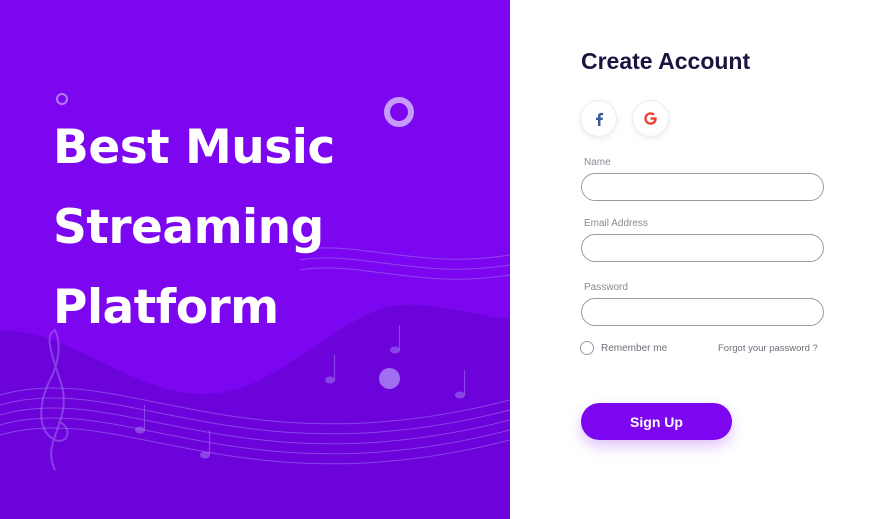 The width and height of the screenshot is (896, 519). Describe the element at coordinates (702, 187) in the screenshot. I see `name-field` at that location.